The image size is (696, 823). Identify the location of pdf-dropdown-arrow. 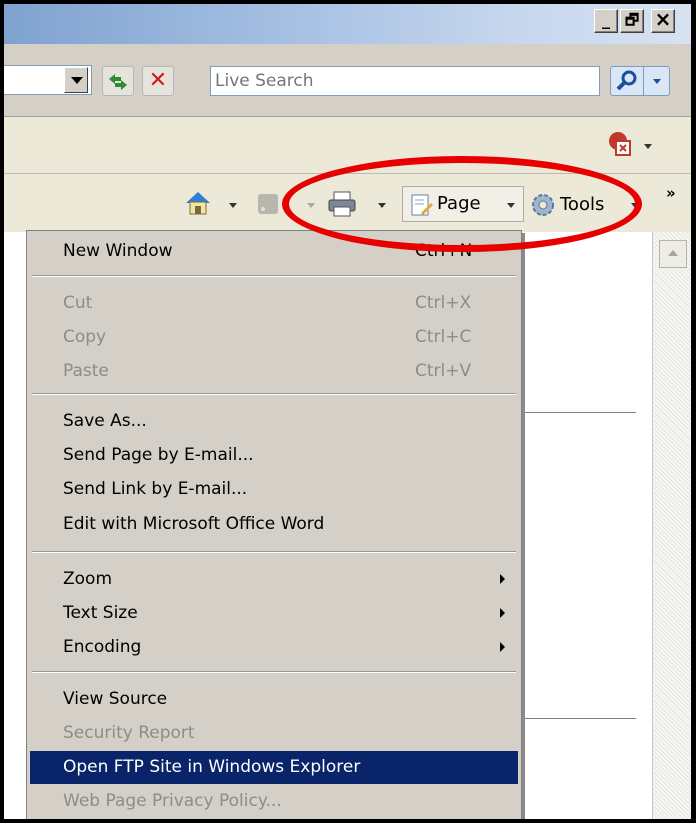
(648, 146).